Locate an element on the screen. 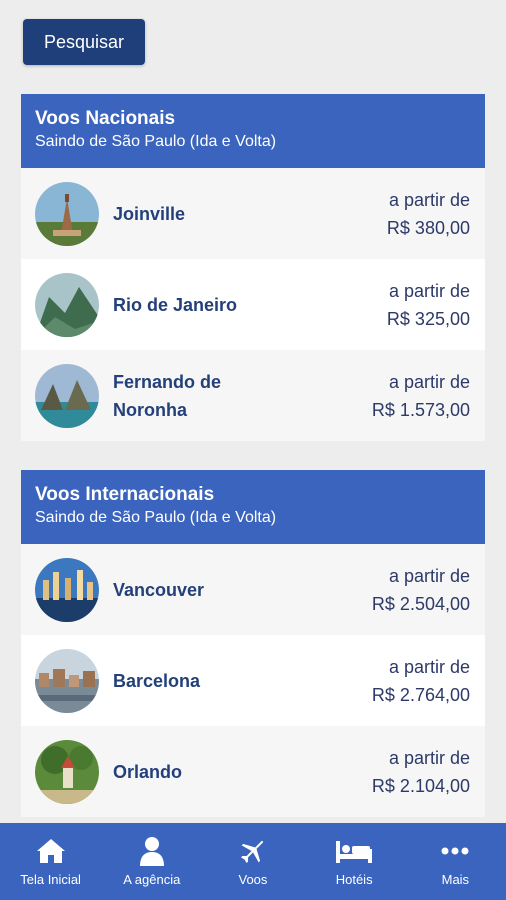  user-icon is located at coordinates (152, 851).